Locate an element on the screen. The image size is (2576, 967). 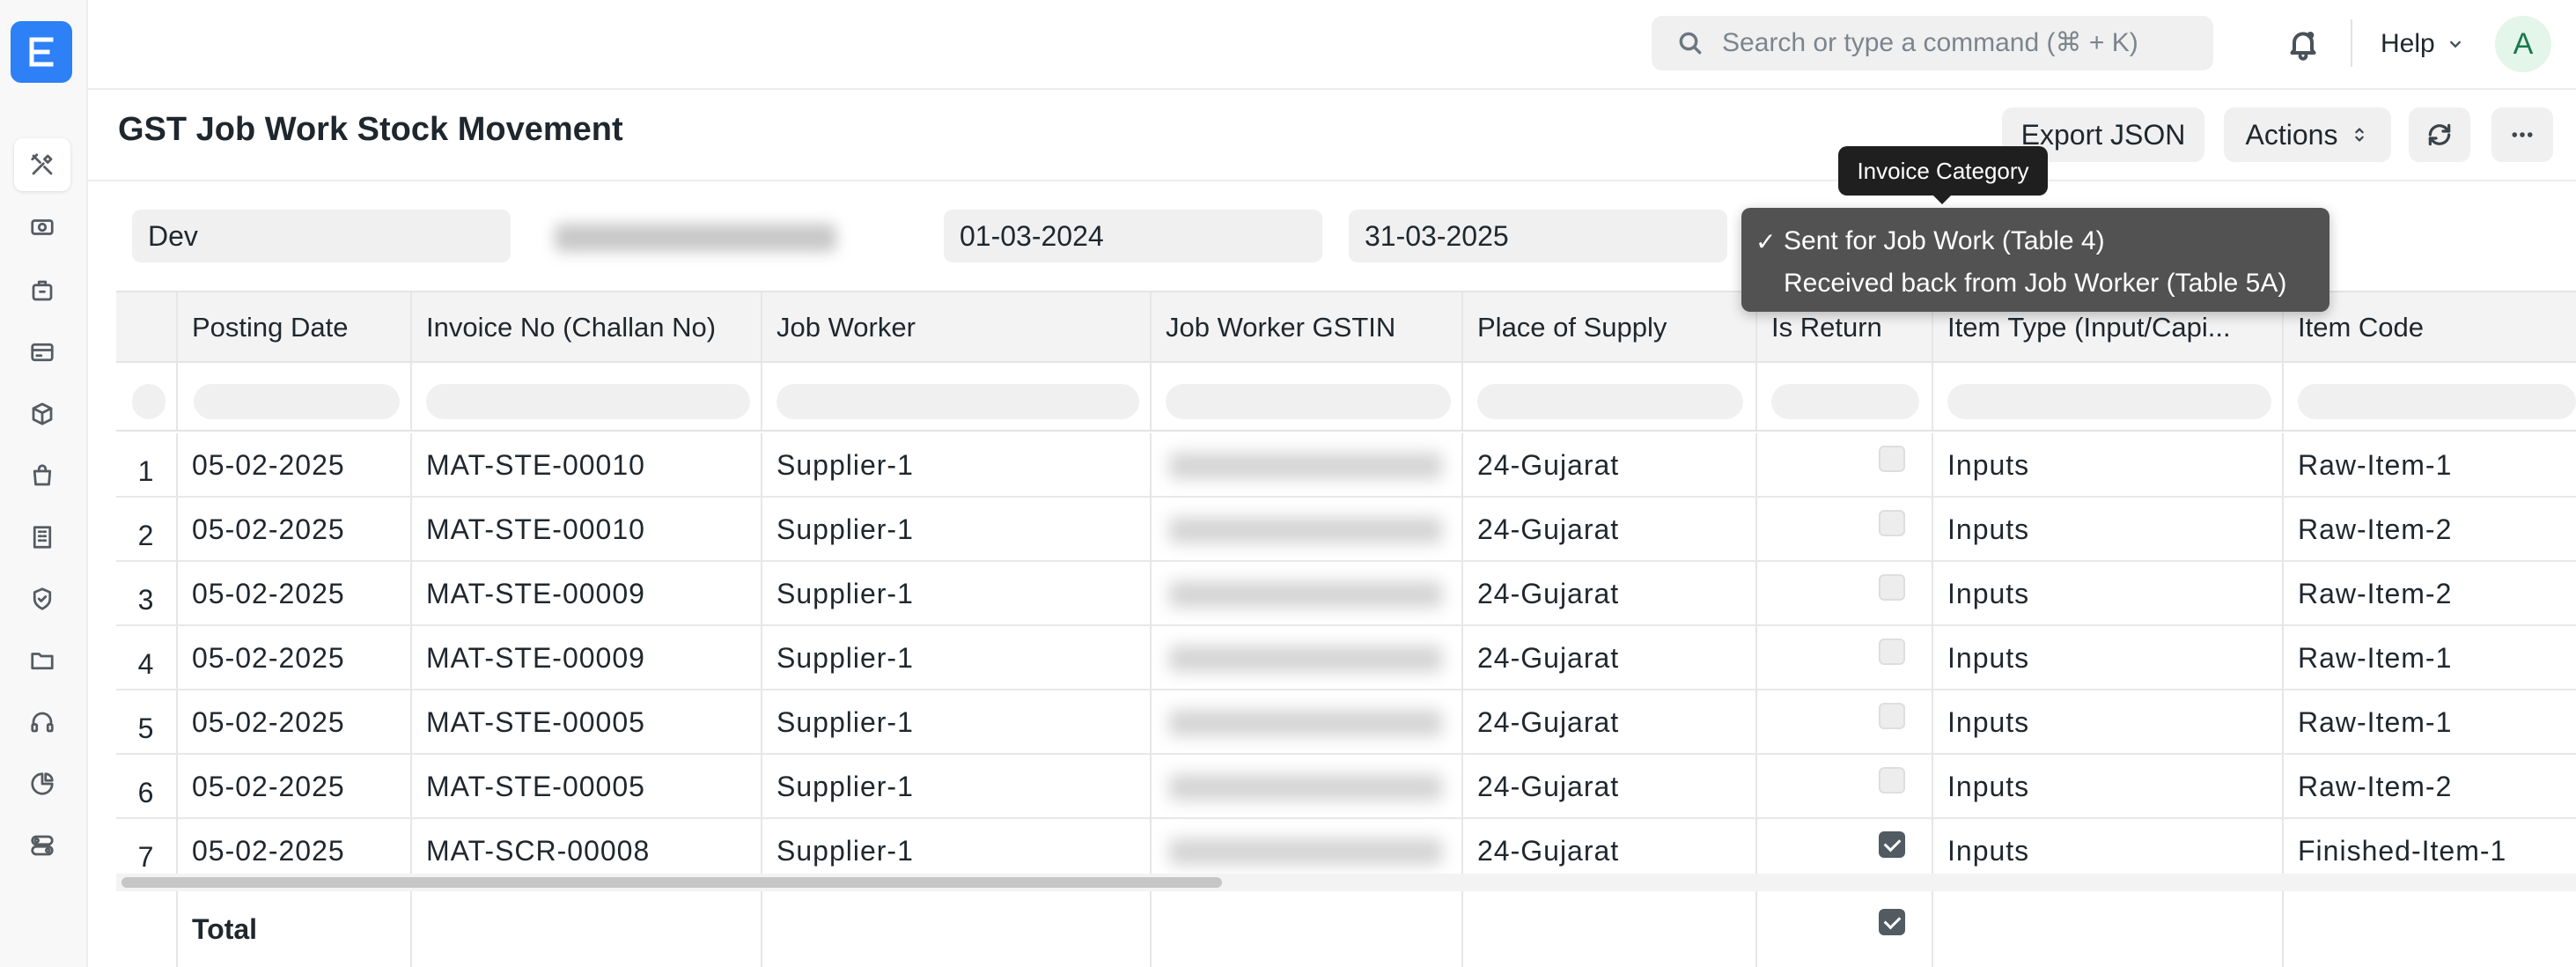
column-header-posting-date: Posting Date is located at coordinates (295, 327).